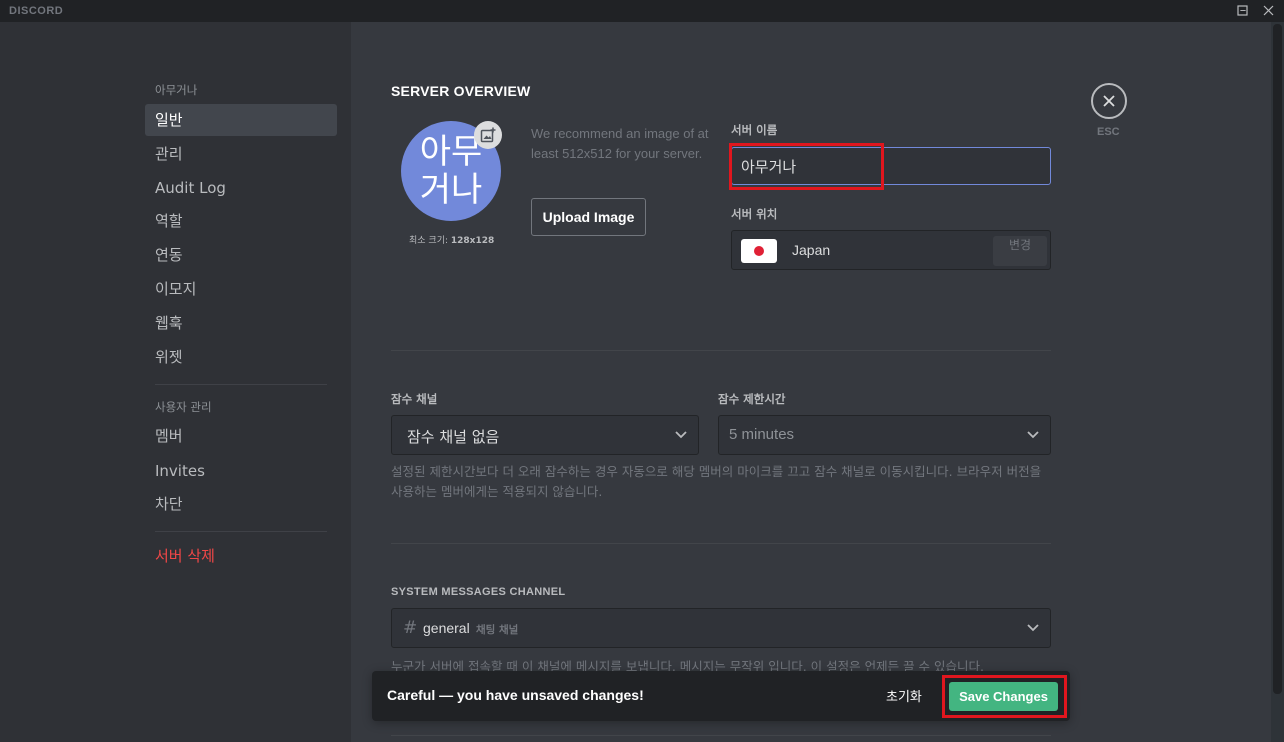  I want to click on server-name-input, so click(891, 166).